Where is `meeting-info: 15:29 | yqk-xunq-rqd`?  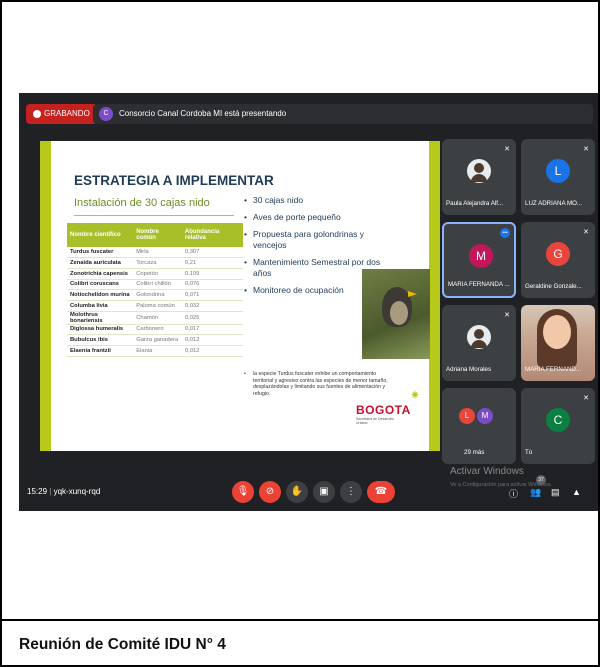 meeting-info: 15:29 | yqk-xunq-rqd is located at coordinates (64, 491).